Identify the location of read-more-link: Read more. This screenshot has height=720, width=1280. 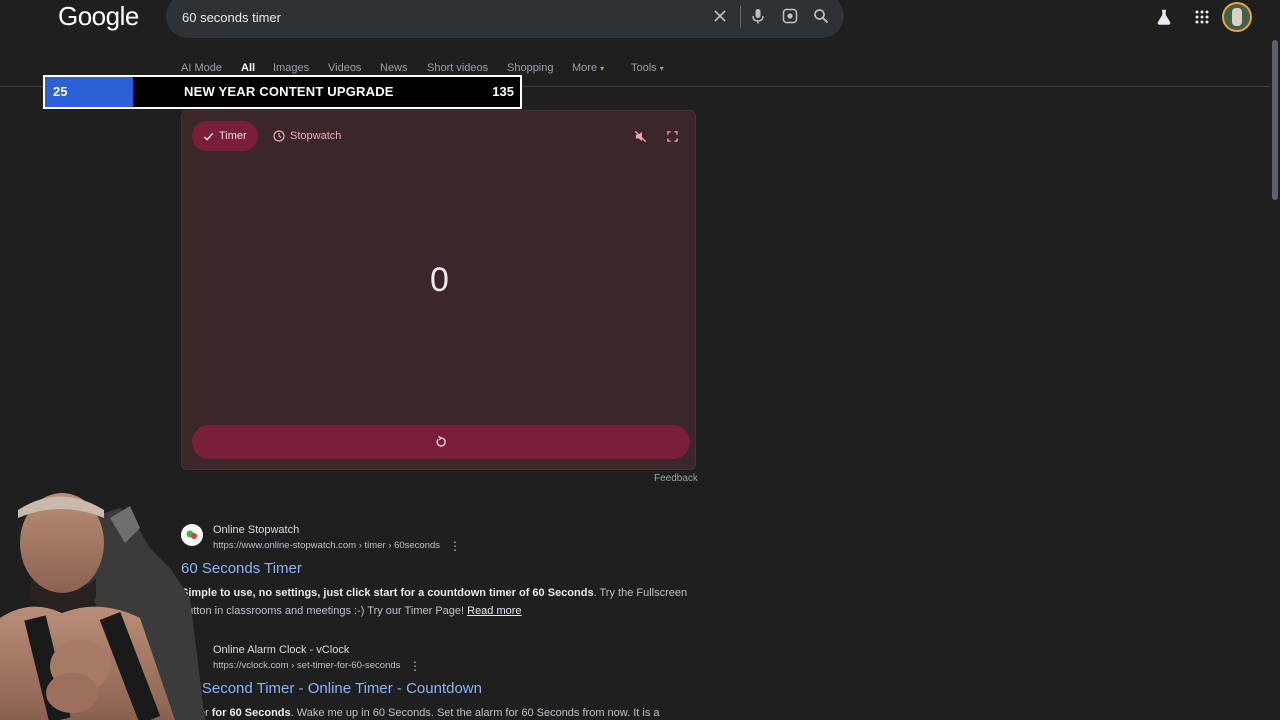
(494, 611).